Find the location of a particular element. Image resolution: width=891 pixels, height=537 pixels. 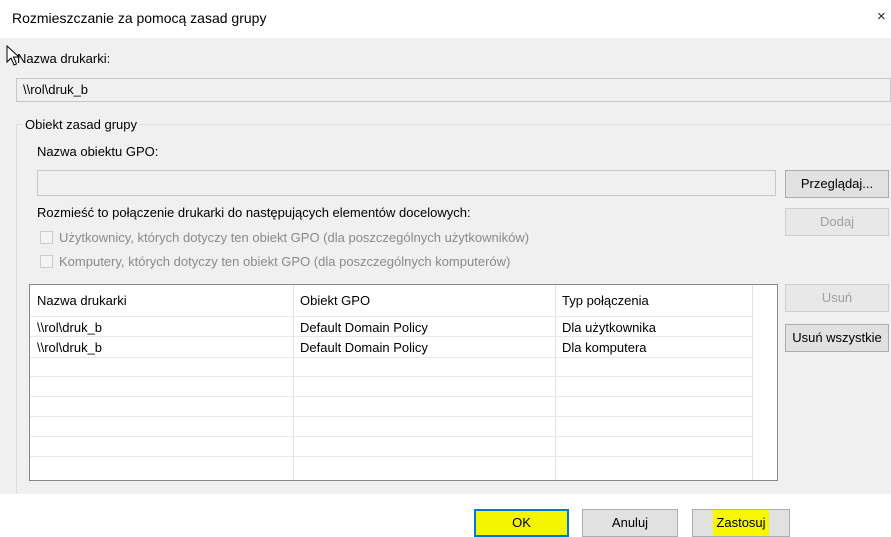

cancel-button-label: Anuluj is located at coordinates (630, 522).